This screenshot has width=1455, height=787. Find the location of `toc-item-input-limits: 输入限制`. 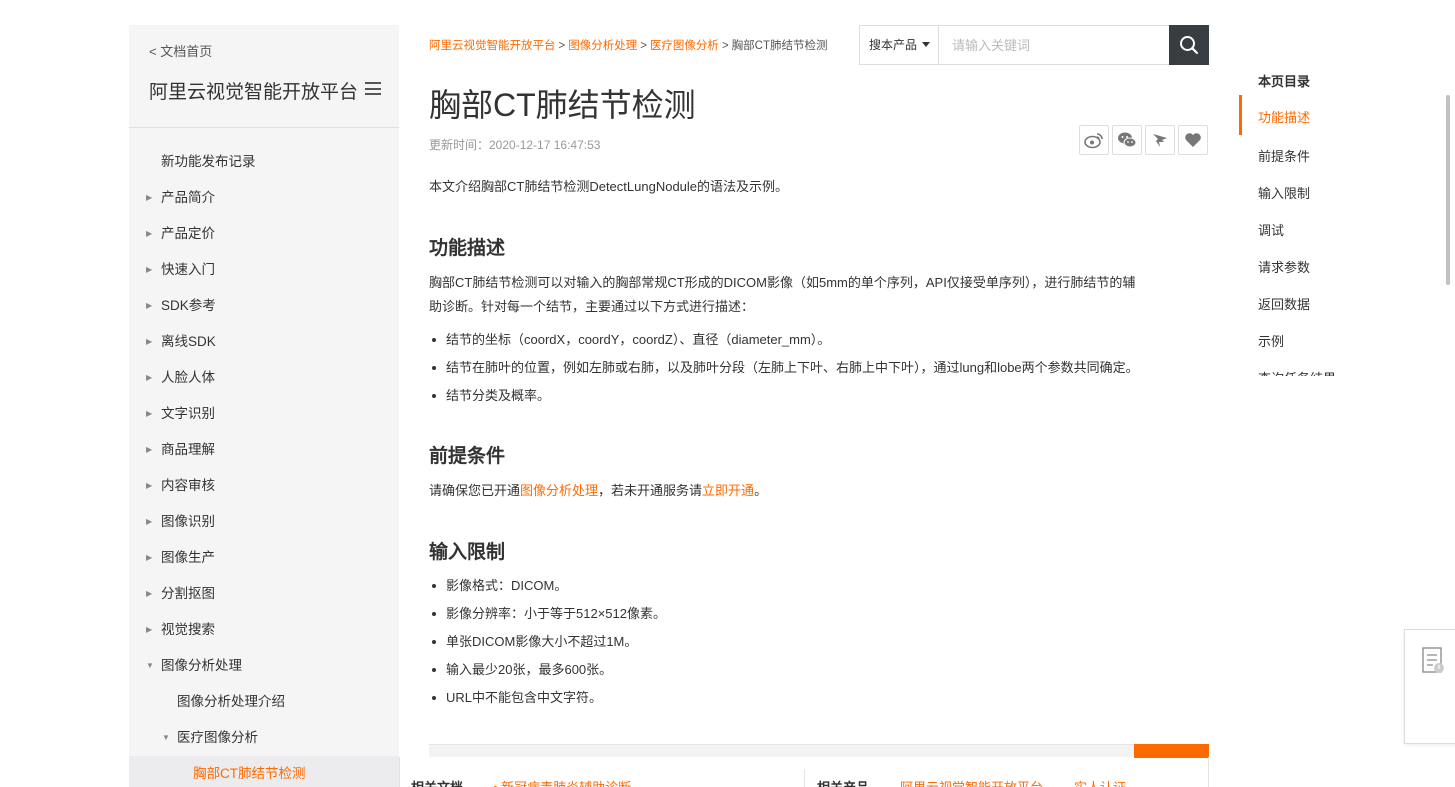

toc-item-input-limits: 输入限制 is located at coordinates (1284, 192).